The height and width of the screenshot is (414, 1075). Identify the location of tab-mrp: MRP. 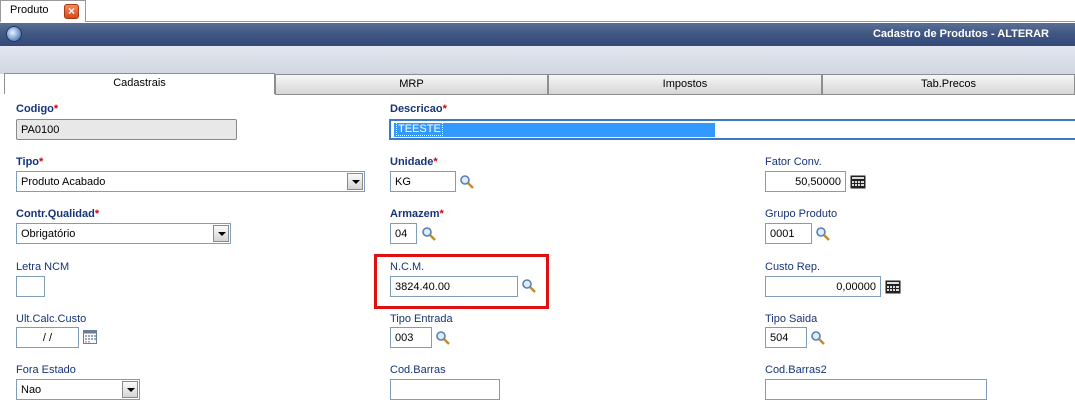
(411, 84).